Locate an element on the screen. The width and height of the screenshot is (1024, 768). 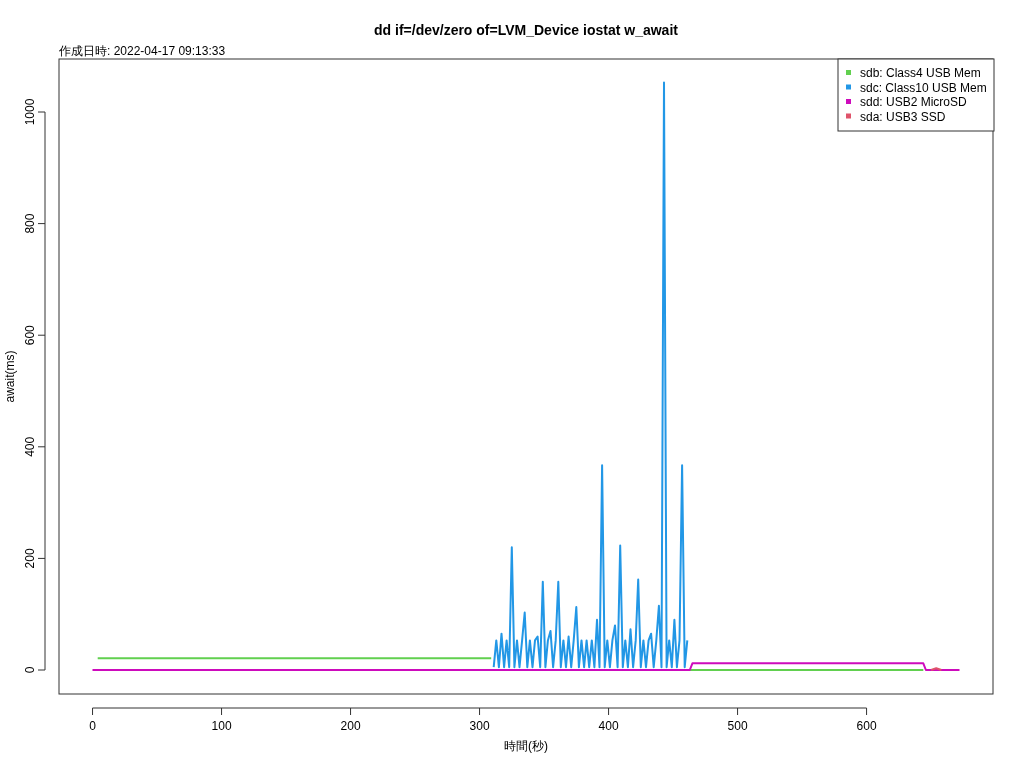
x-tick-label: 100 is located at coordinates (221, 726).